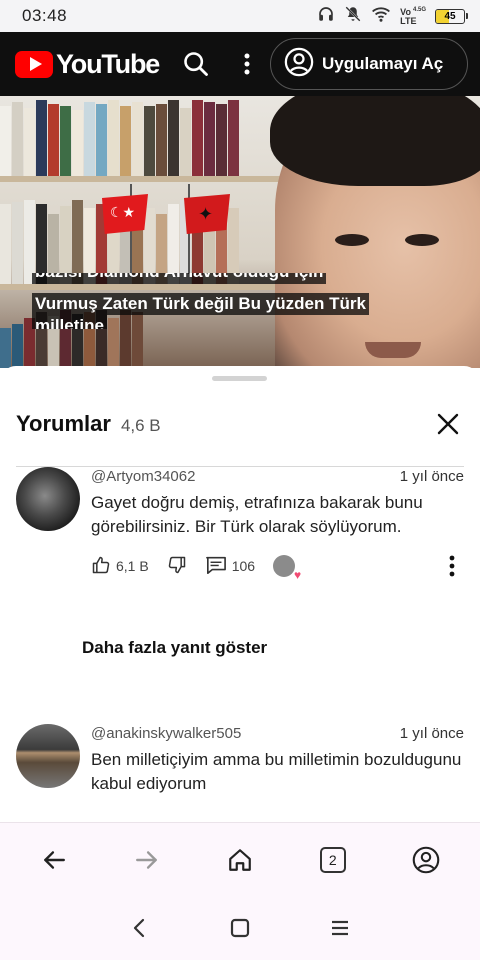 The height and width of the screenshot is (960, 480). I want to click on browser-toolbar: 2, so click(240, 859).